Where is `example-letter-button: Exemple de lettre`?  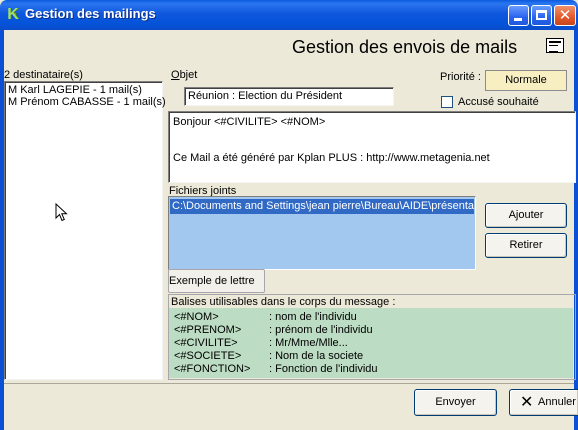
example-letter-button: Exemple de lettre is located at coordinates (216, 281).